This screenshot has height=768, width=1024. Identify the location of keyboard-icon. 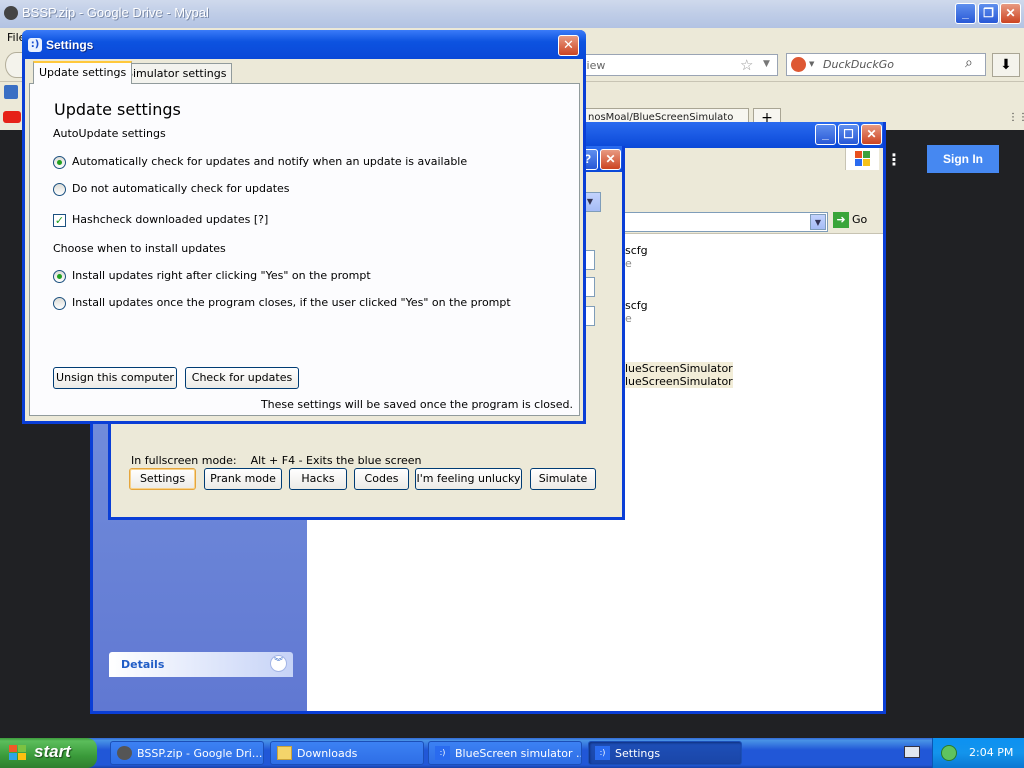
(912, 752).